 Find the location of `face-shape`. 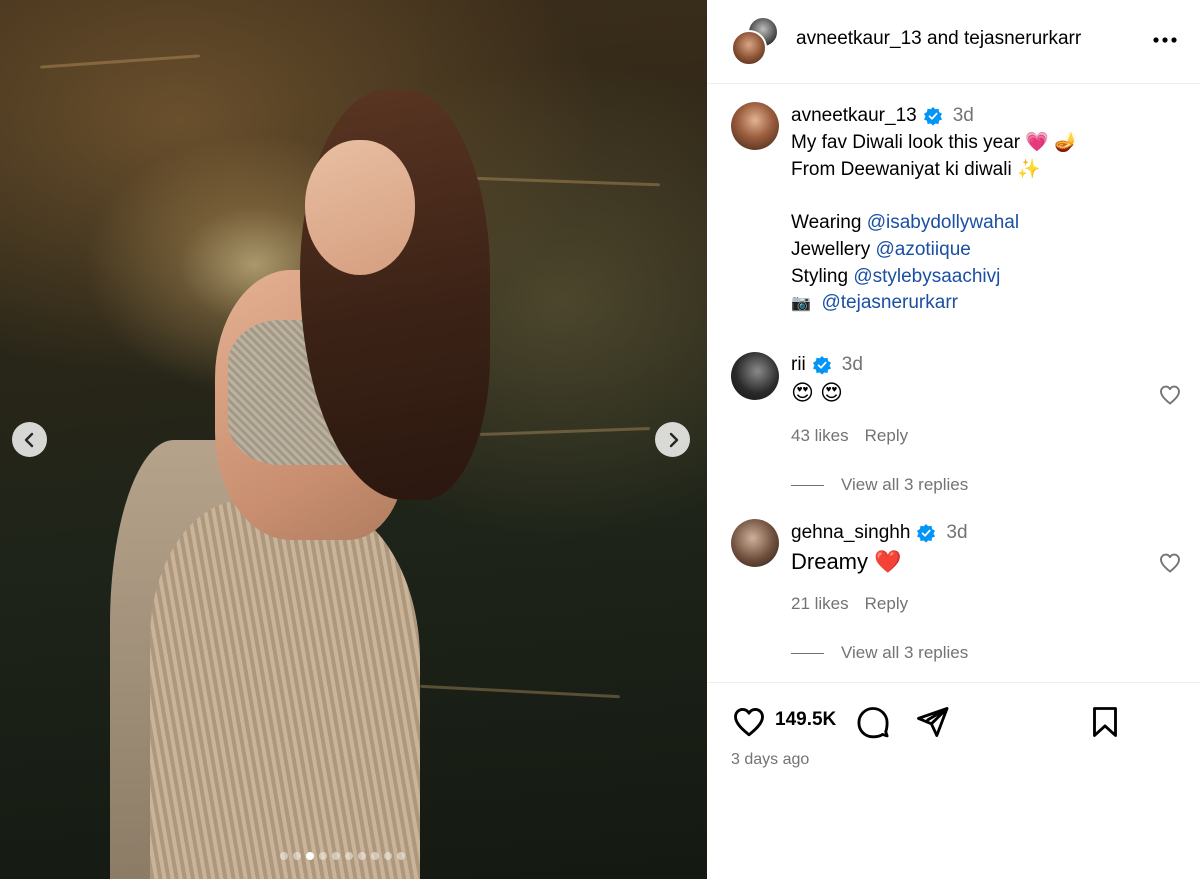

face-shape is located at coordinates (360, 207).